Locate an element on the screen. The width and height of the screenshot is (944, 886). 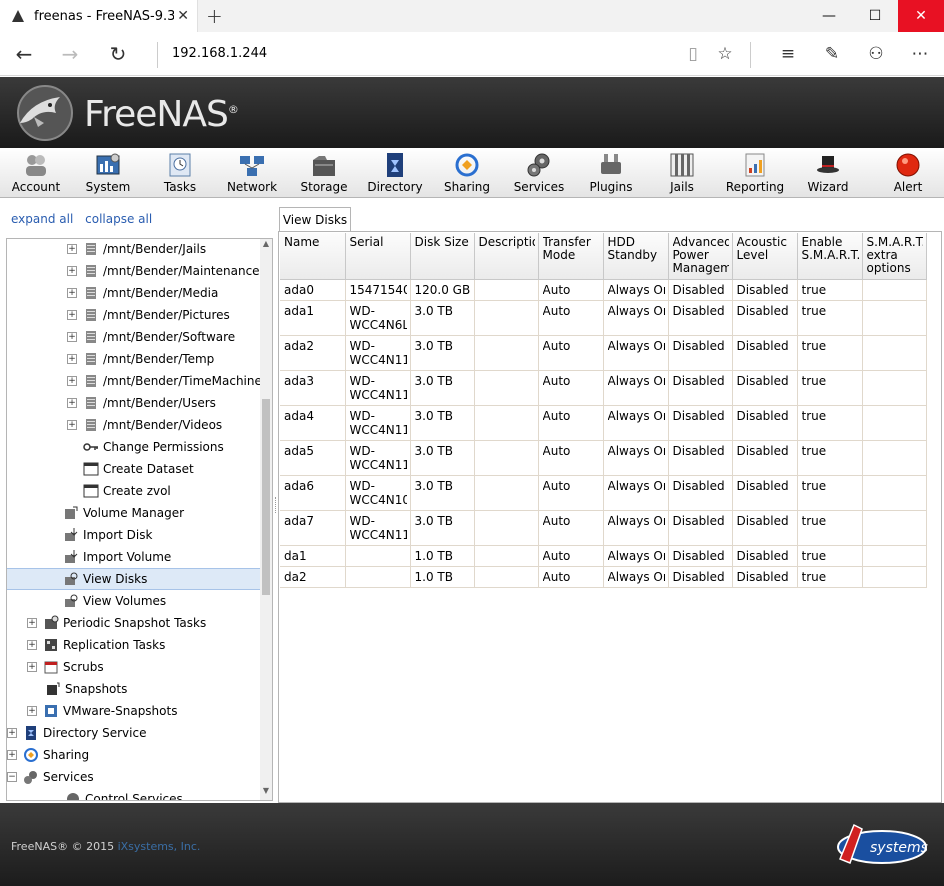
column-header: Description is located at coordinates (506, 256).